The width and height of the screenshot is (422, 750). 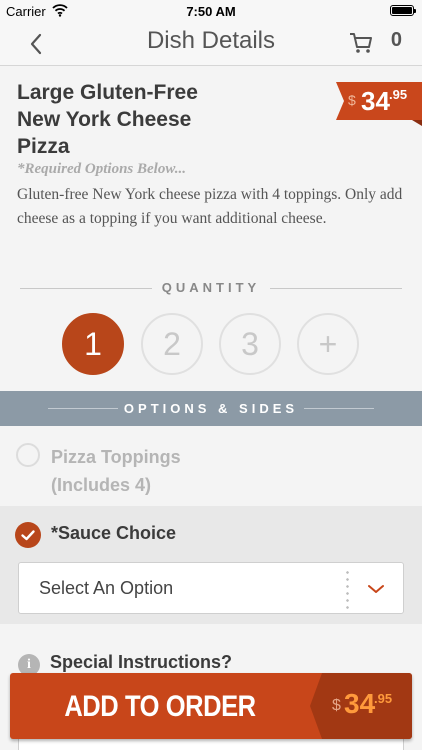 What do you see at coordinates (116, 457) in the screenshot?
I see `toppings-label-line1: Pizza Toppings` at bounding box center [116, 457].